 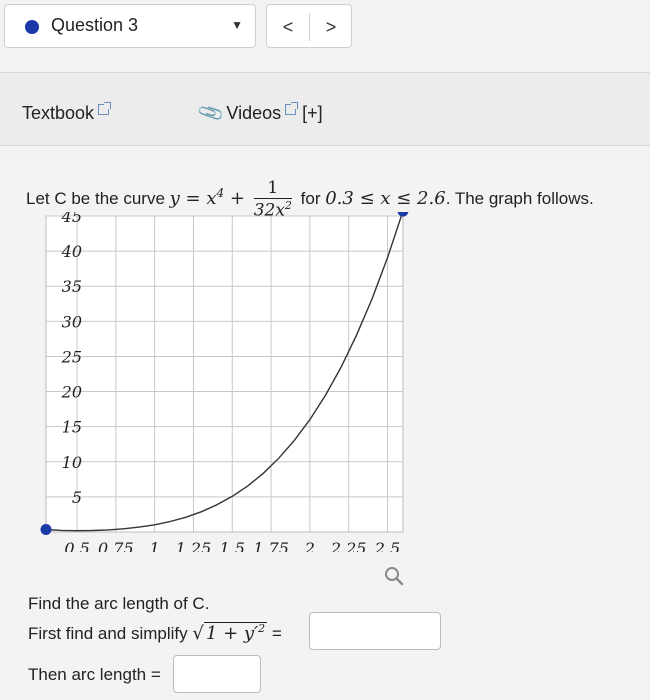 What do you see at coordinates (58, 113) in the screenshot?
I see `textbook-link-label: Textbook` at bounding box center [58, 113].